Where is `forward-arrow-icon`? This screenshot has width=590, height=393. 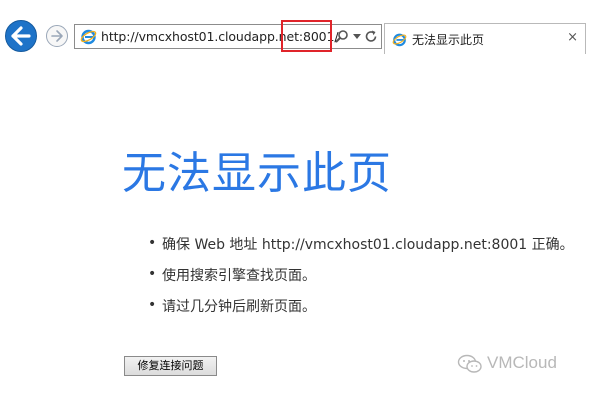 forward-arrow-icon is located at coordinates (57, 36).